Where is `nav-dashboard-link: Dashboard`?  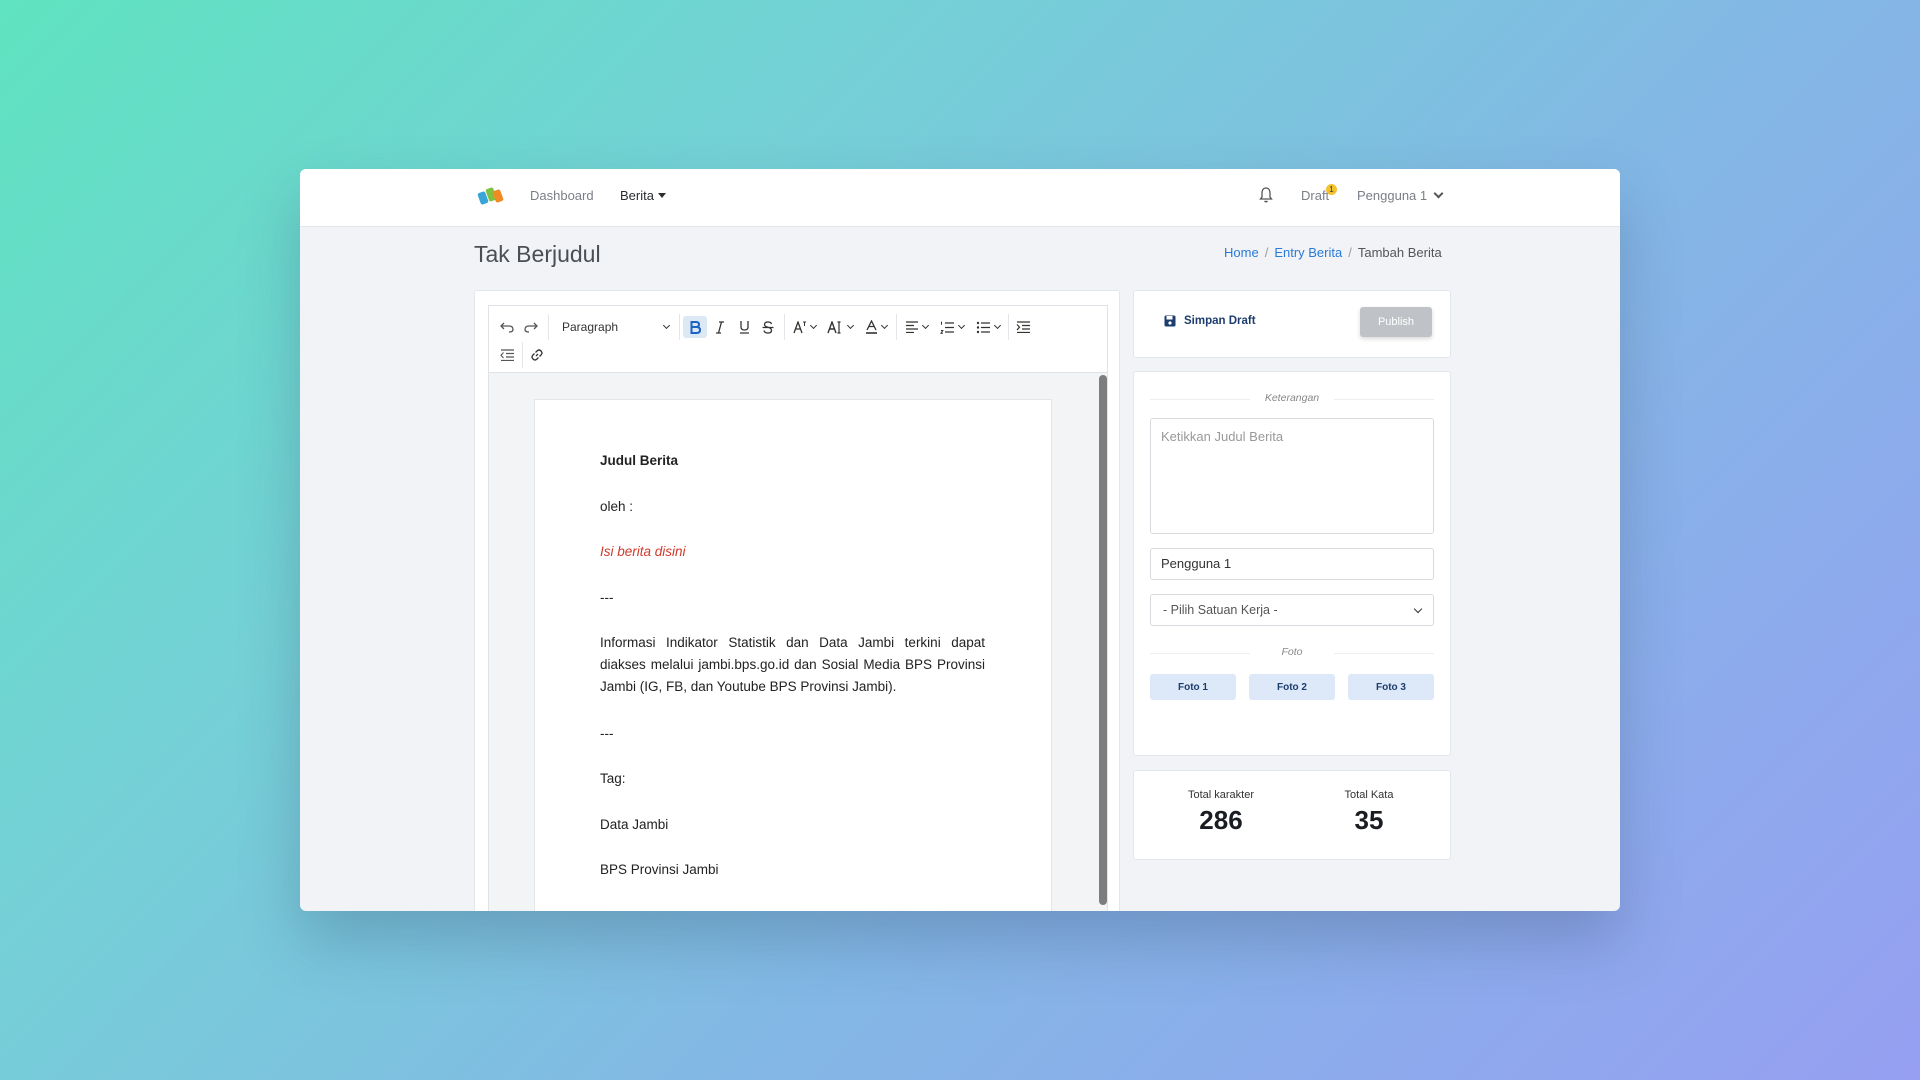
nav-dashboard-link: Dashboard is located at coordinates (562, 195).